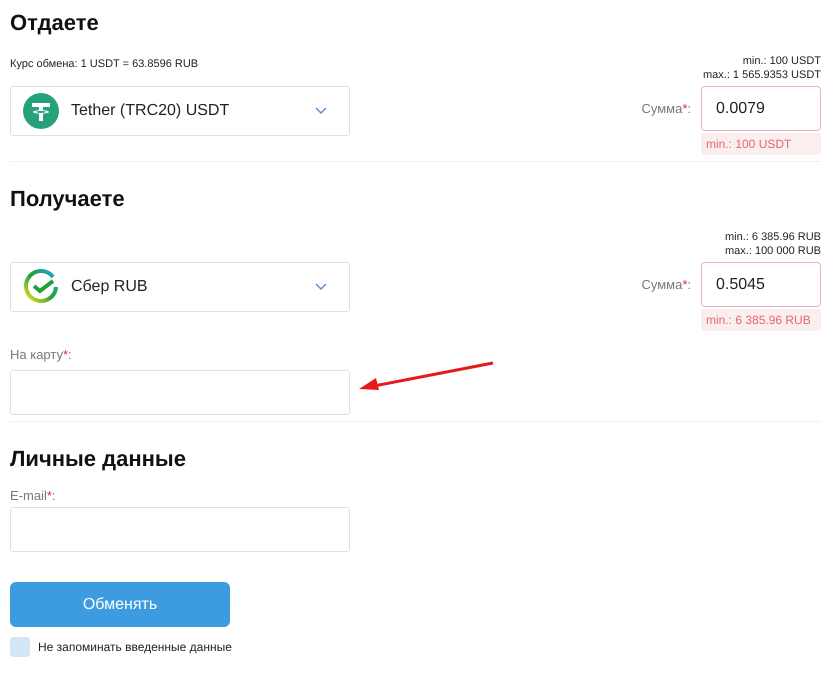 The image size is (831, 687). What do you see at coordinates (20, 647) in the screenshot?
I see `checkbox` at bounding box center [20, 647].